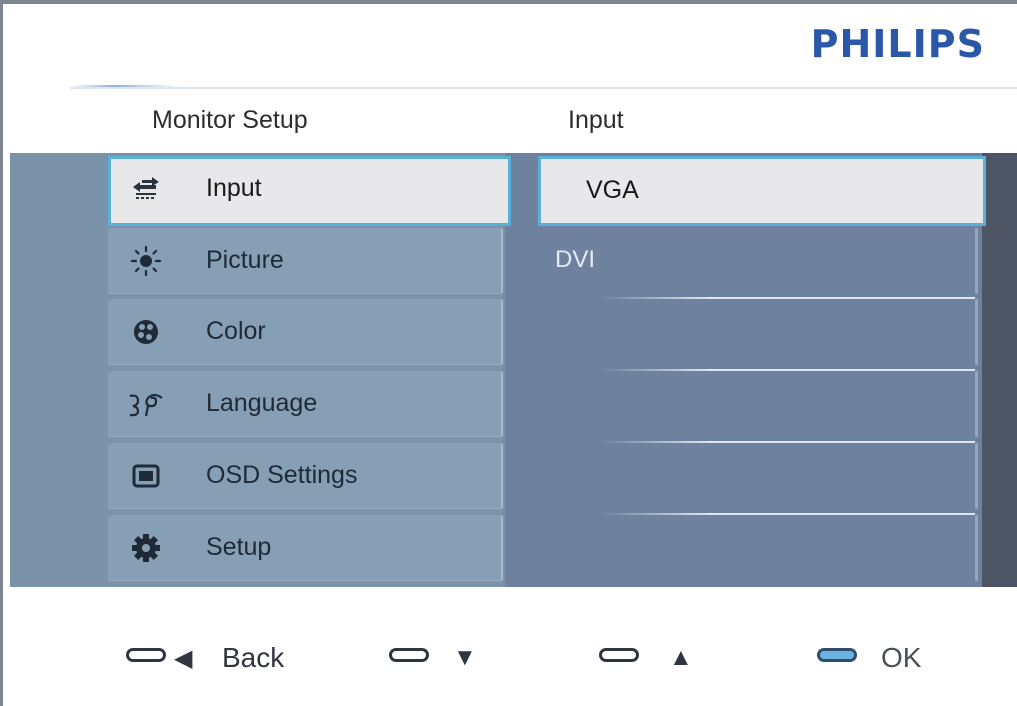 The height and width of the screenshot is (706, 1017). Describe the element at coordinates (282, 475) in the screenshot. I see `menu-item-label: OSD Settings` at that location.